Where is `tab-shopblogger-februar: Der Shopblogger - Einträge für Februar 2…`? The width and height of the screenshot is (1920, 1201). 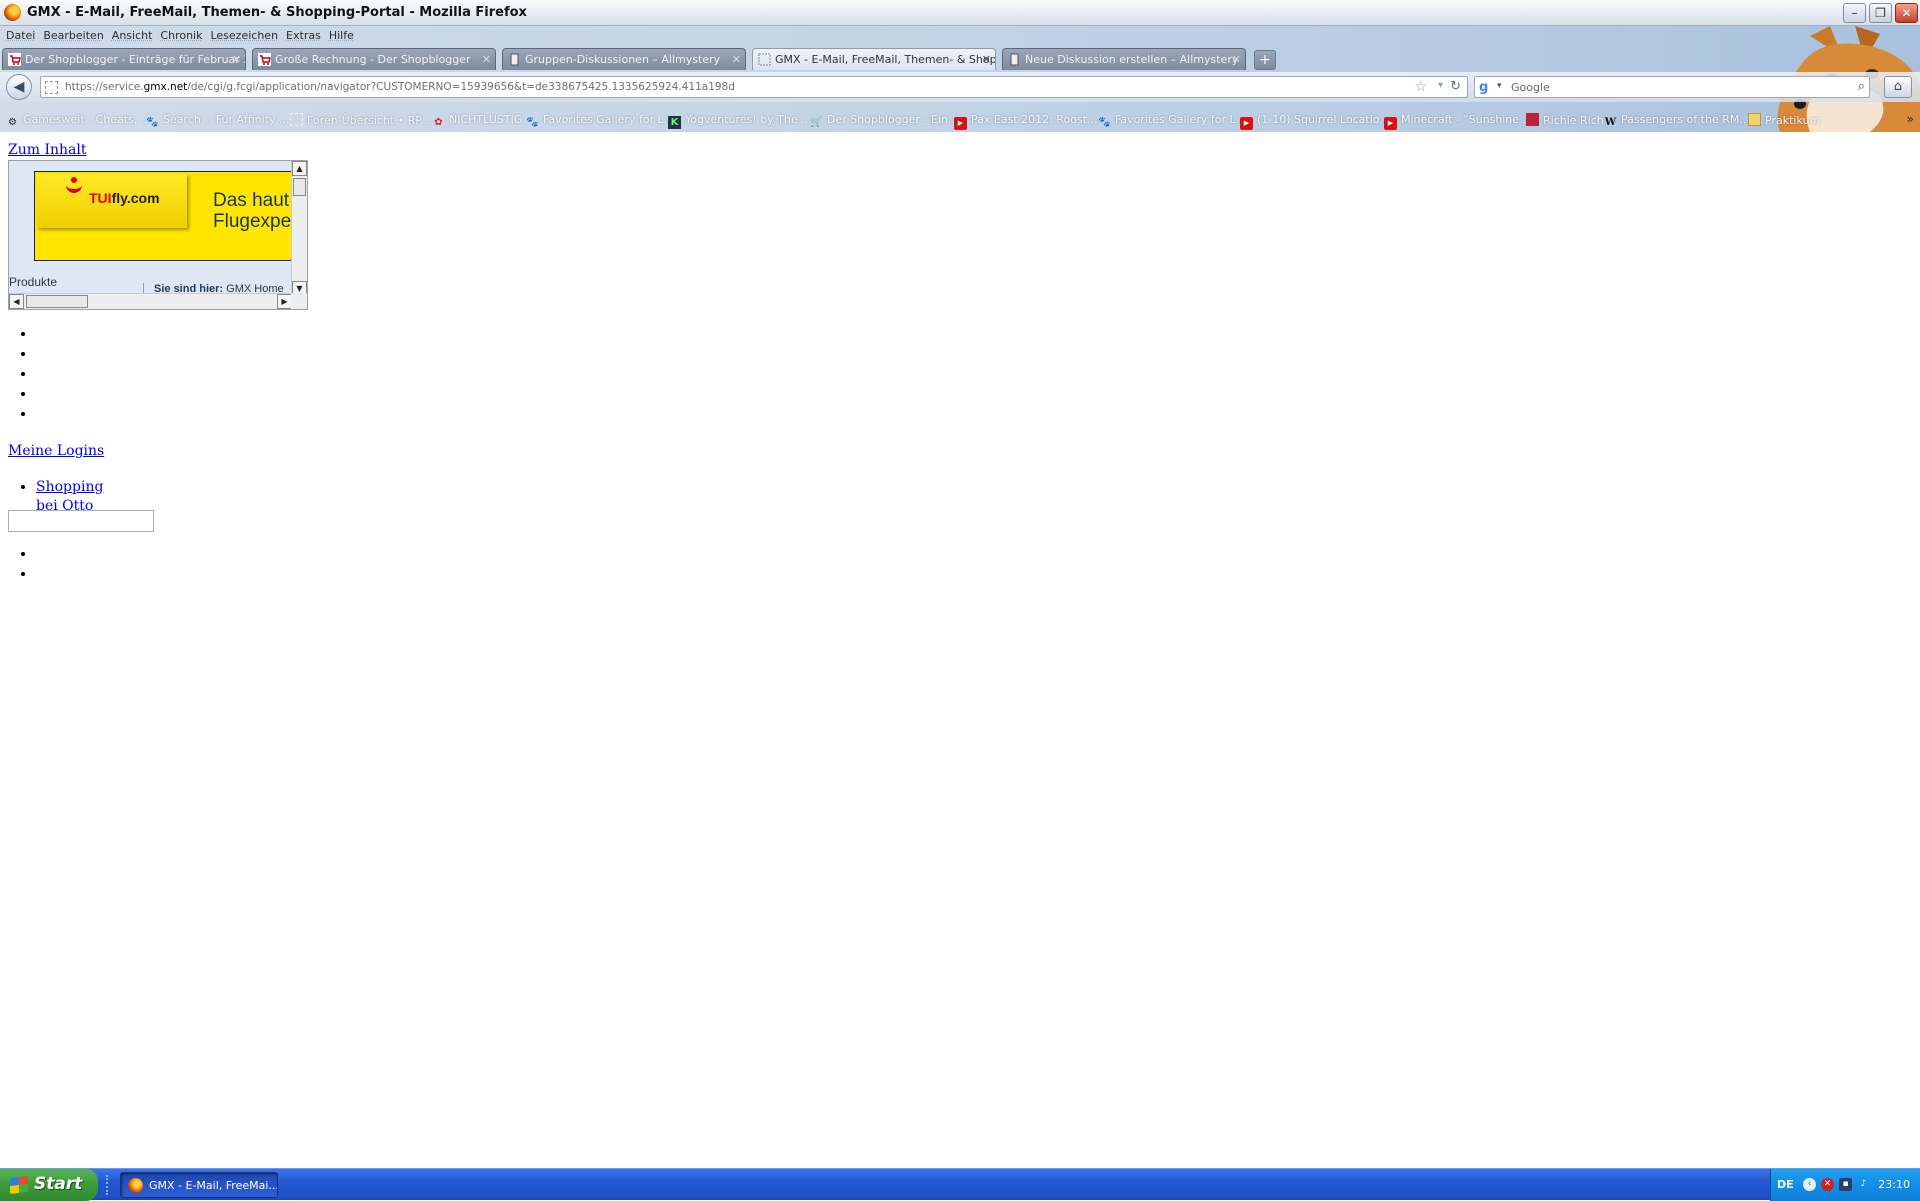
tab-shopblogger-februar: Der Shopblogger - Einträge für Februar 2… is located at coordinates (124, 59).